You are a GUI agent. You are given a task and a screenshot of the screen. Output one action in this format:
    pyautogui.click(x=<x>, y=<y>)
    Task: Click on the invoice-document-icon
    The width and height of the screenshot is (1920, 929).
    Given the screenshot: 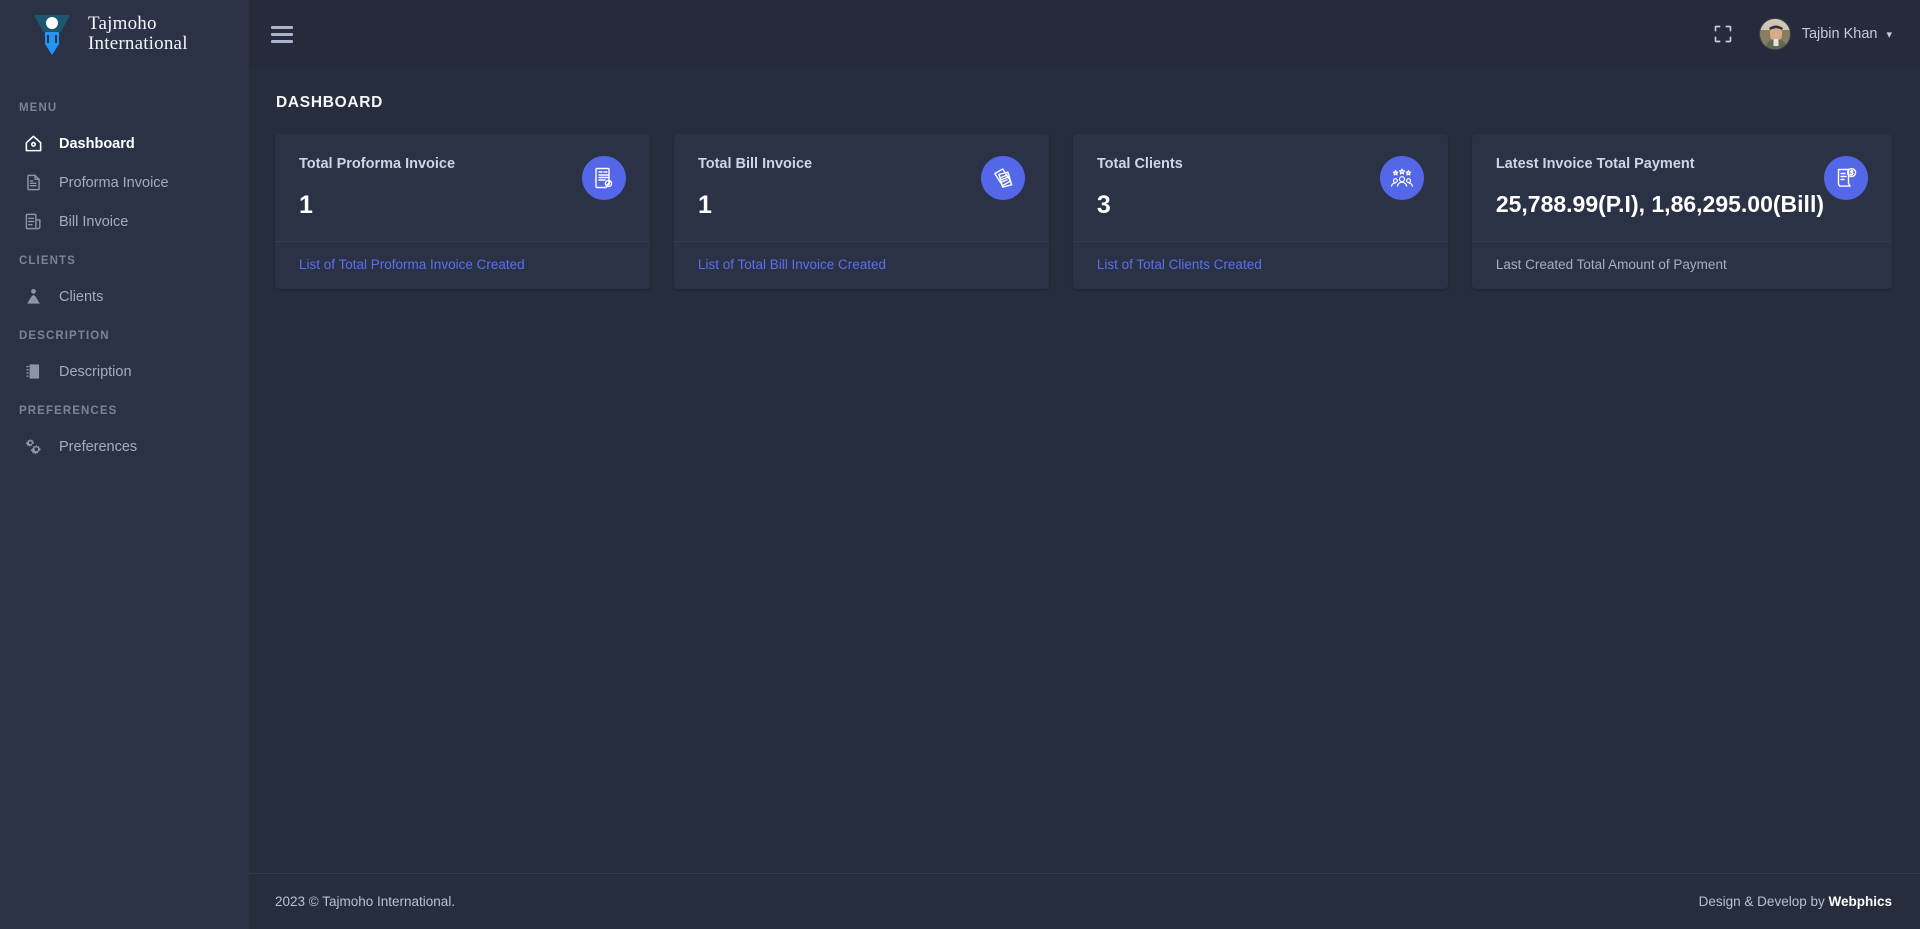 What is the action you would take?
    pyautogui.click(x=603, y=178)
    